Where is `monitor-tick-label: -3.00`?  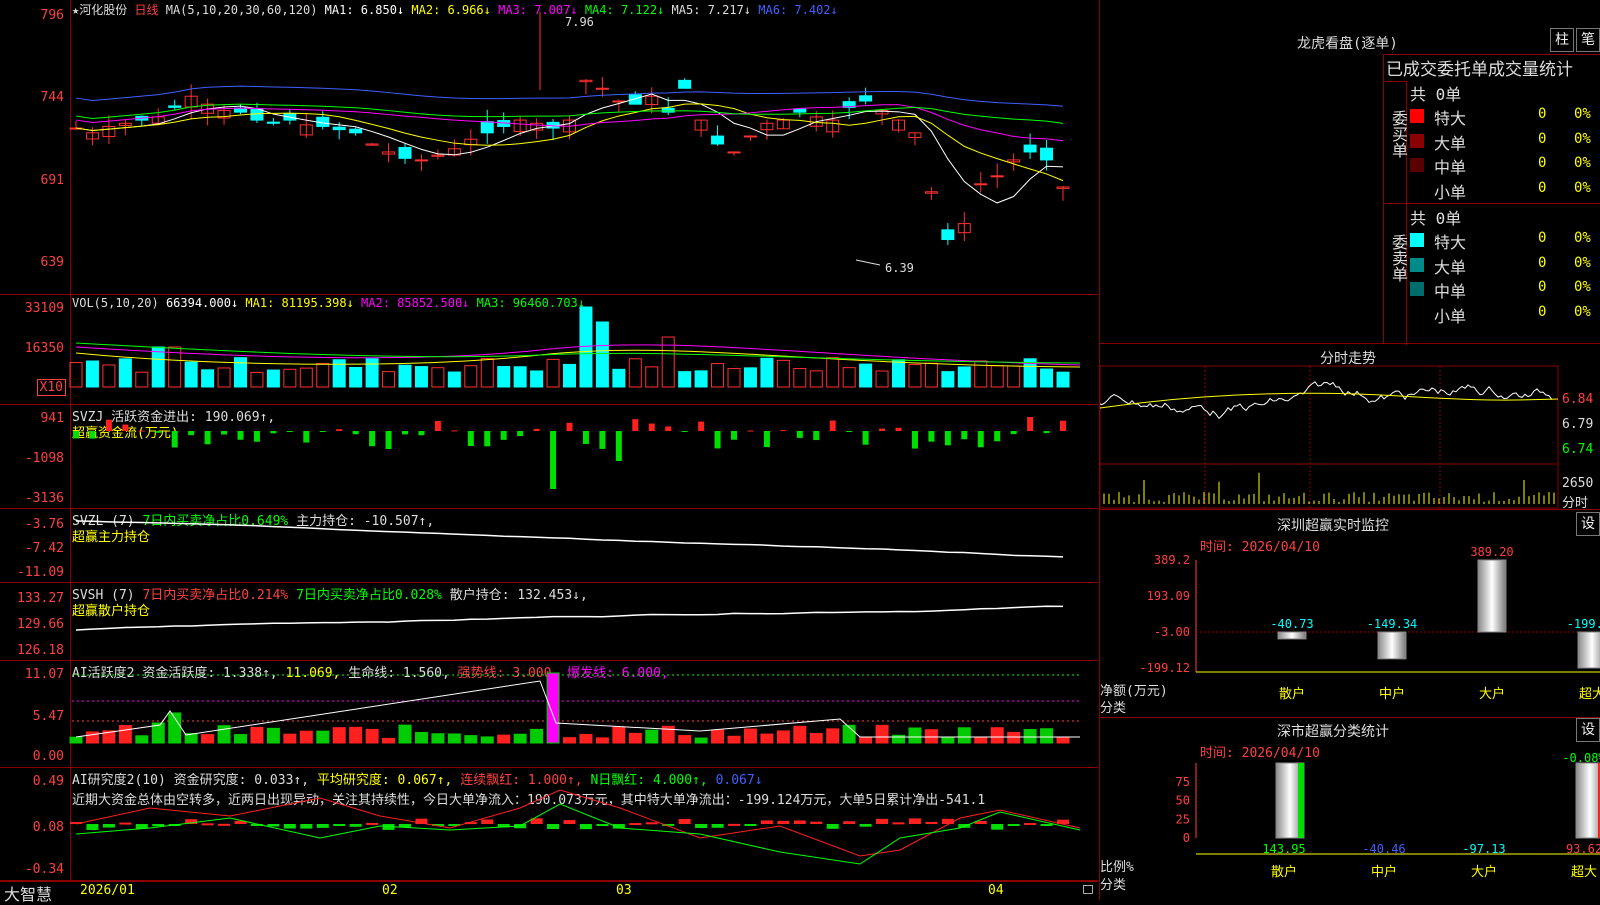 monitor-tick-label: -3.00 is located at coordinates (1172, 632).